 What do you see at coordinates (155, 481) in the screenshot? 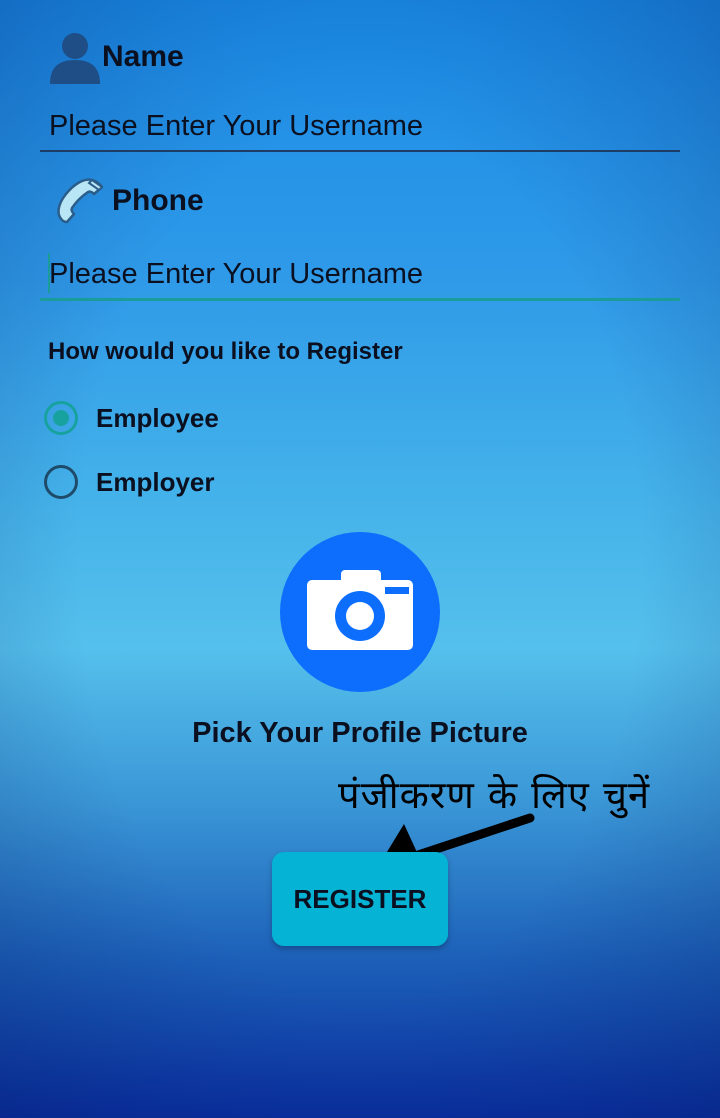
I see `radio-label-employer: Employer` at bounding box center [155, 481].